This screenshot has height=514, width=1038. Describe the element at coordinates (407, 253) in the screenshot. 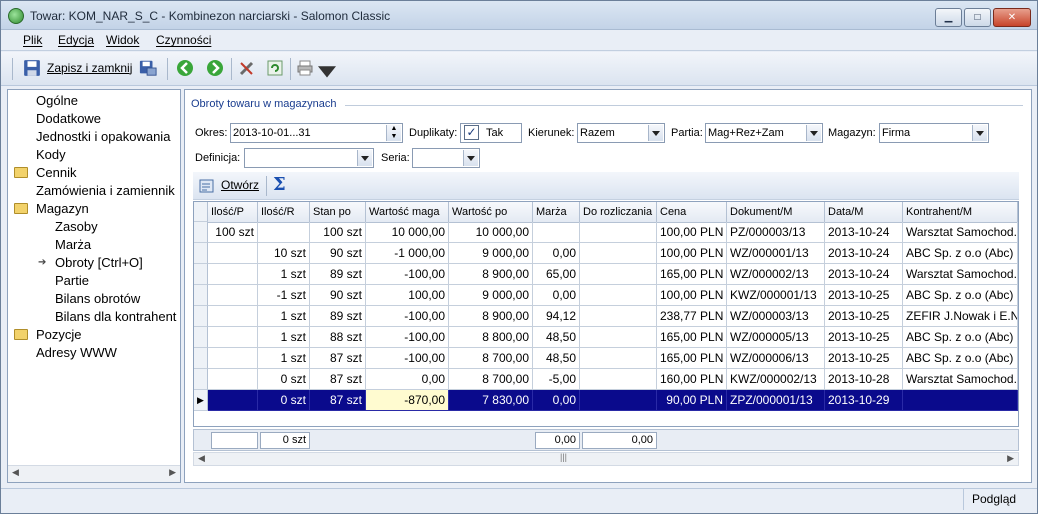

I see `table-cell: -1 000,00` at that location.